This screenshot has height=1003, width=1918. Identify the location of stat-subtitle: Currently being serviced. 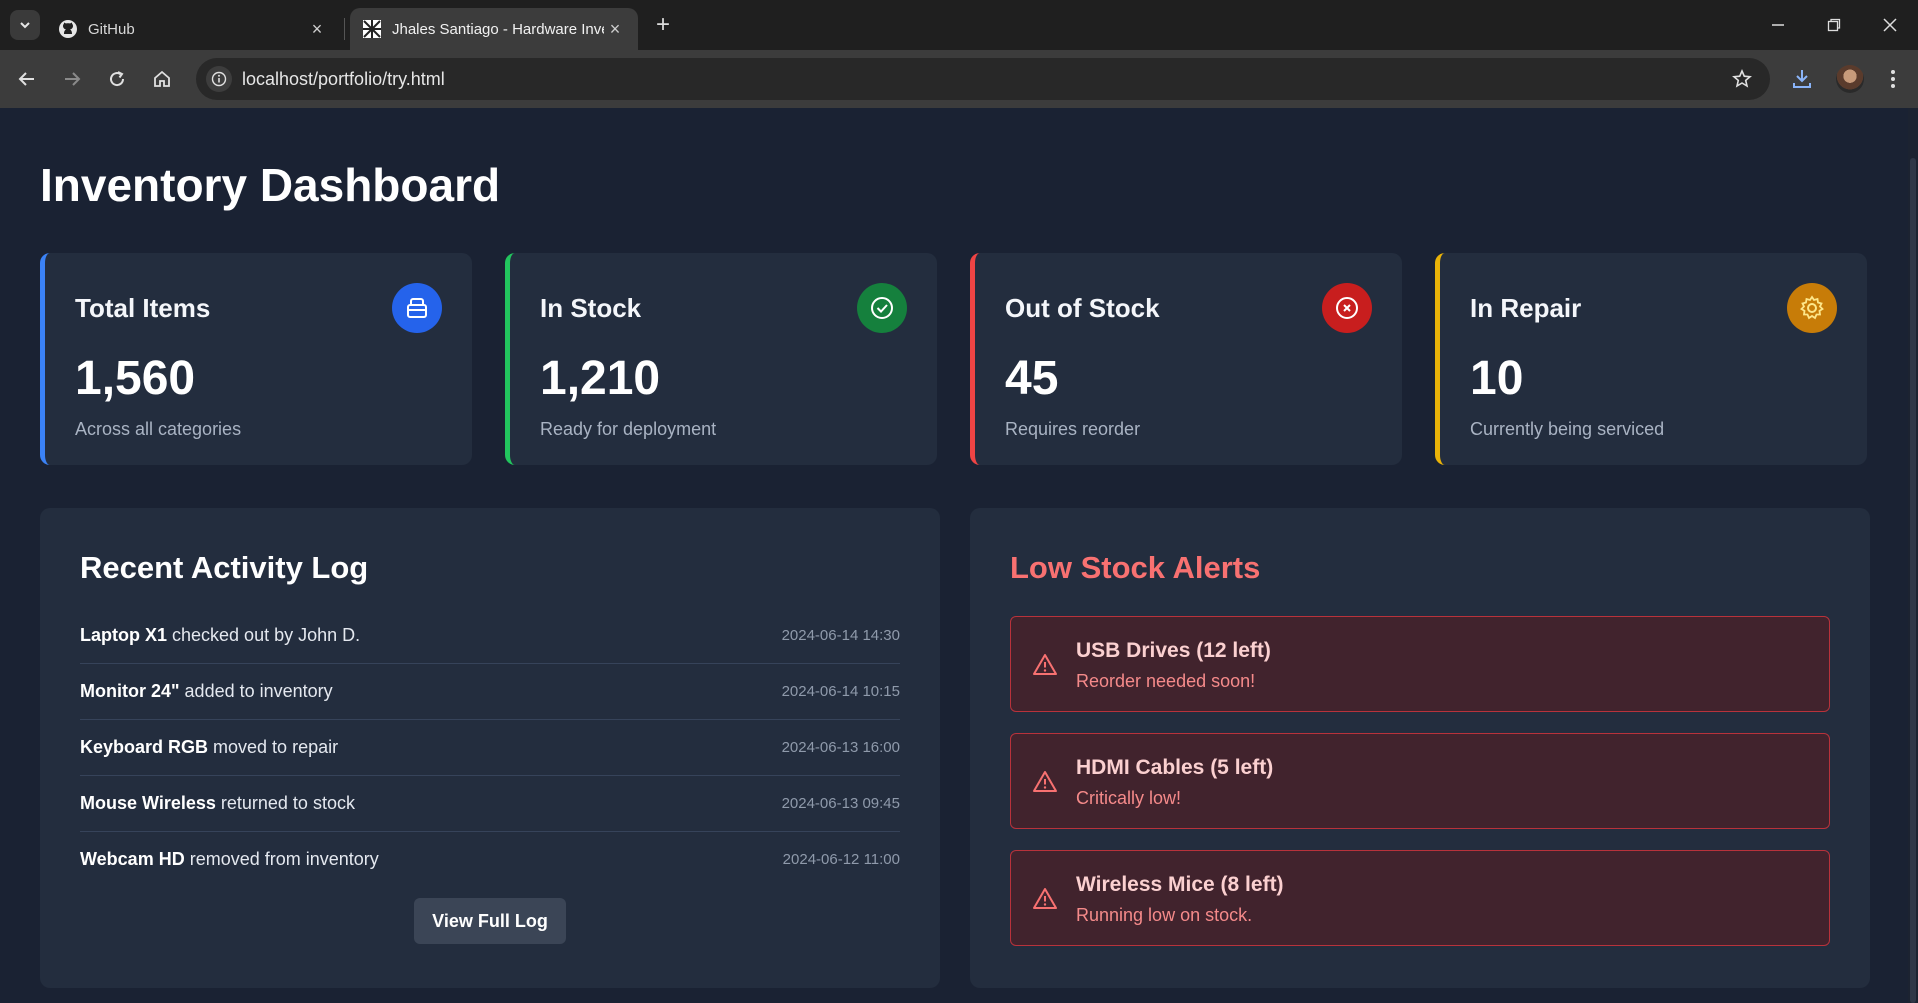
(1567, 429).